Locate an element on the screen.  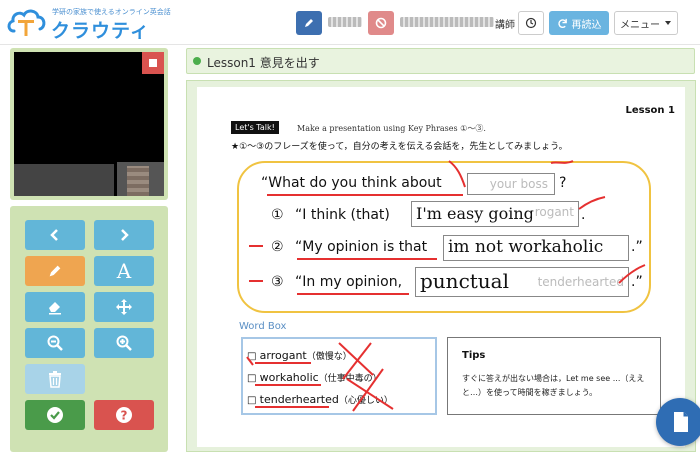
lesson-number: Lesson 1 is located at coordinates (650, 110).